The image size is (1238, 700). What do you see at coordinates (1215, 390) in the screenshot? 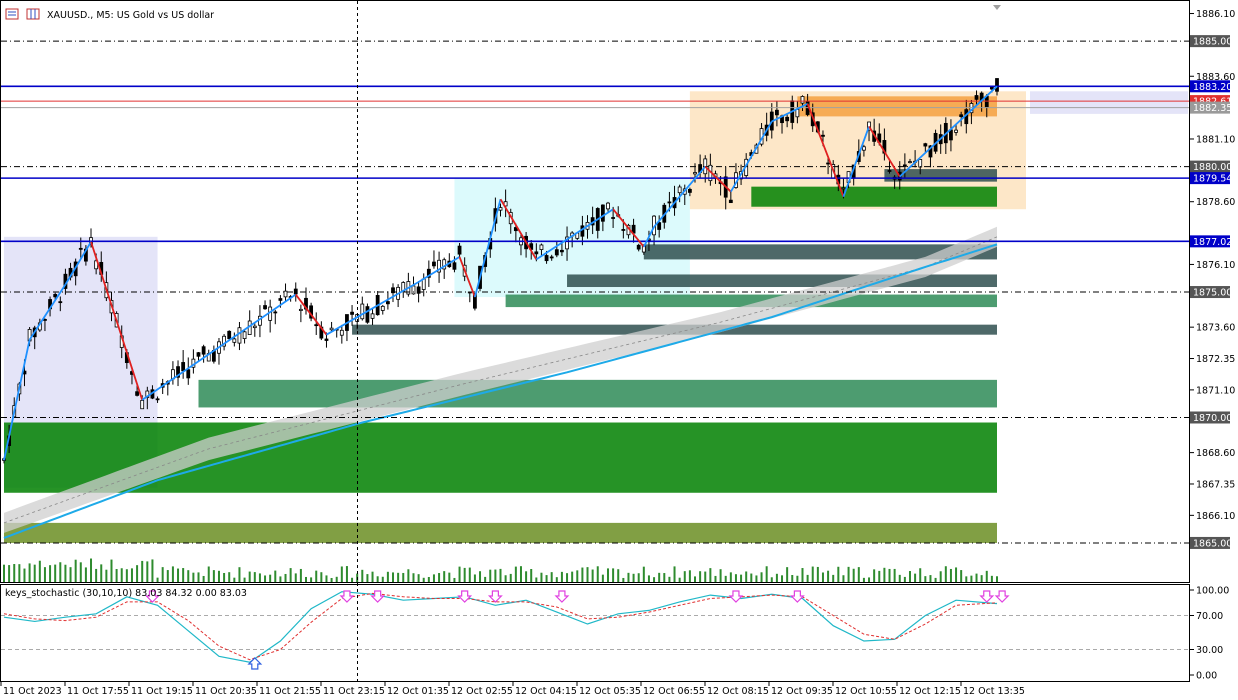
I see `price-tick-label: 1871.10` at bounding box center [1215, 390].